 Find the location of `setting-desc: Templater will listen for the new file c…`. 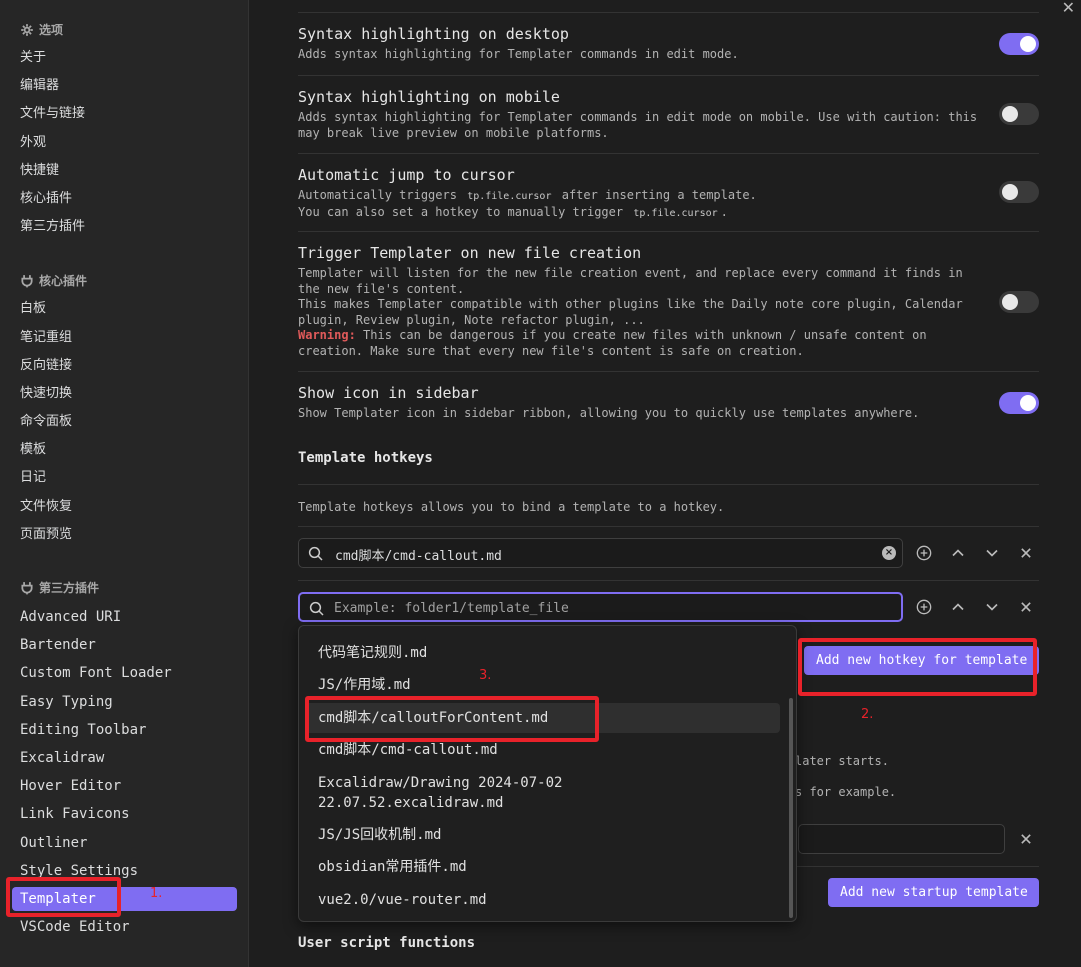

setting-desc: Templater will listen for the new file c… is located at coordinates (668, 312).